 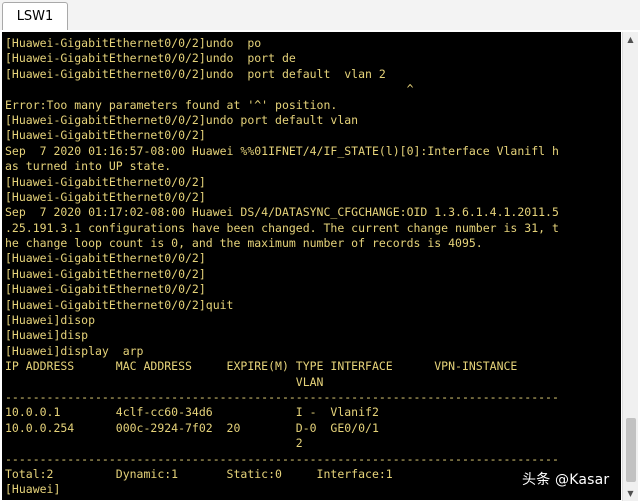 I want to click on terminal-line: [Huawei]display arp, so click(x=74, y=350).